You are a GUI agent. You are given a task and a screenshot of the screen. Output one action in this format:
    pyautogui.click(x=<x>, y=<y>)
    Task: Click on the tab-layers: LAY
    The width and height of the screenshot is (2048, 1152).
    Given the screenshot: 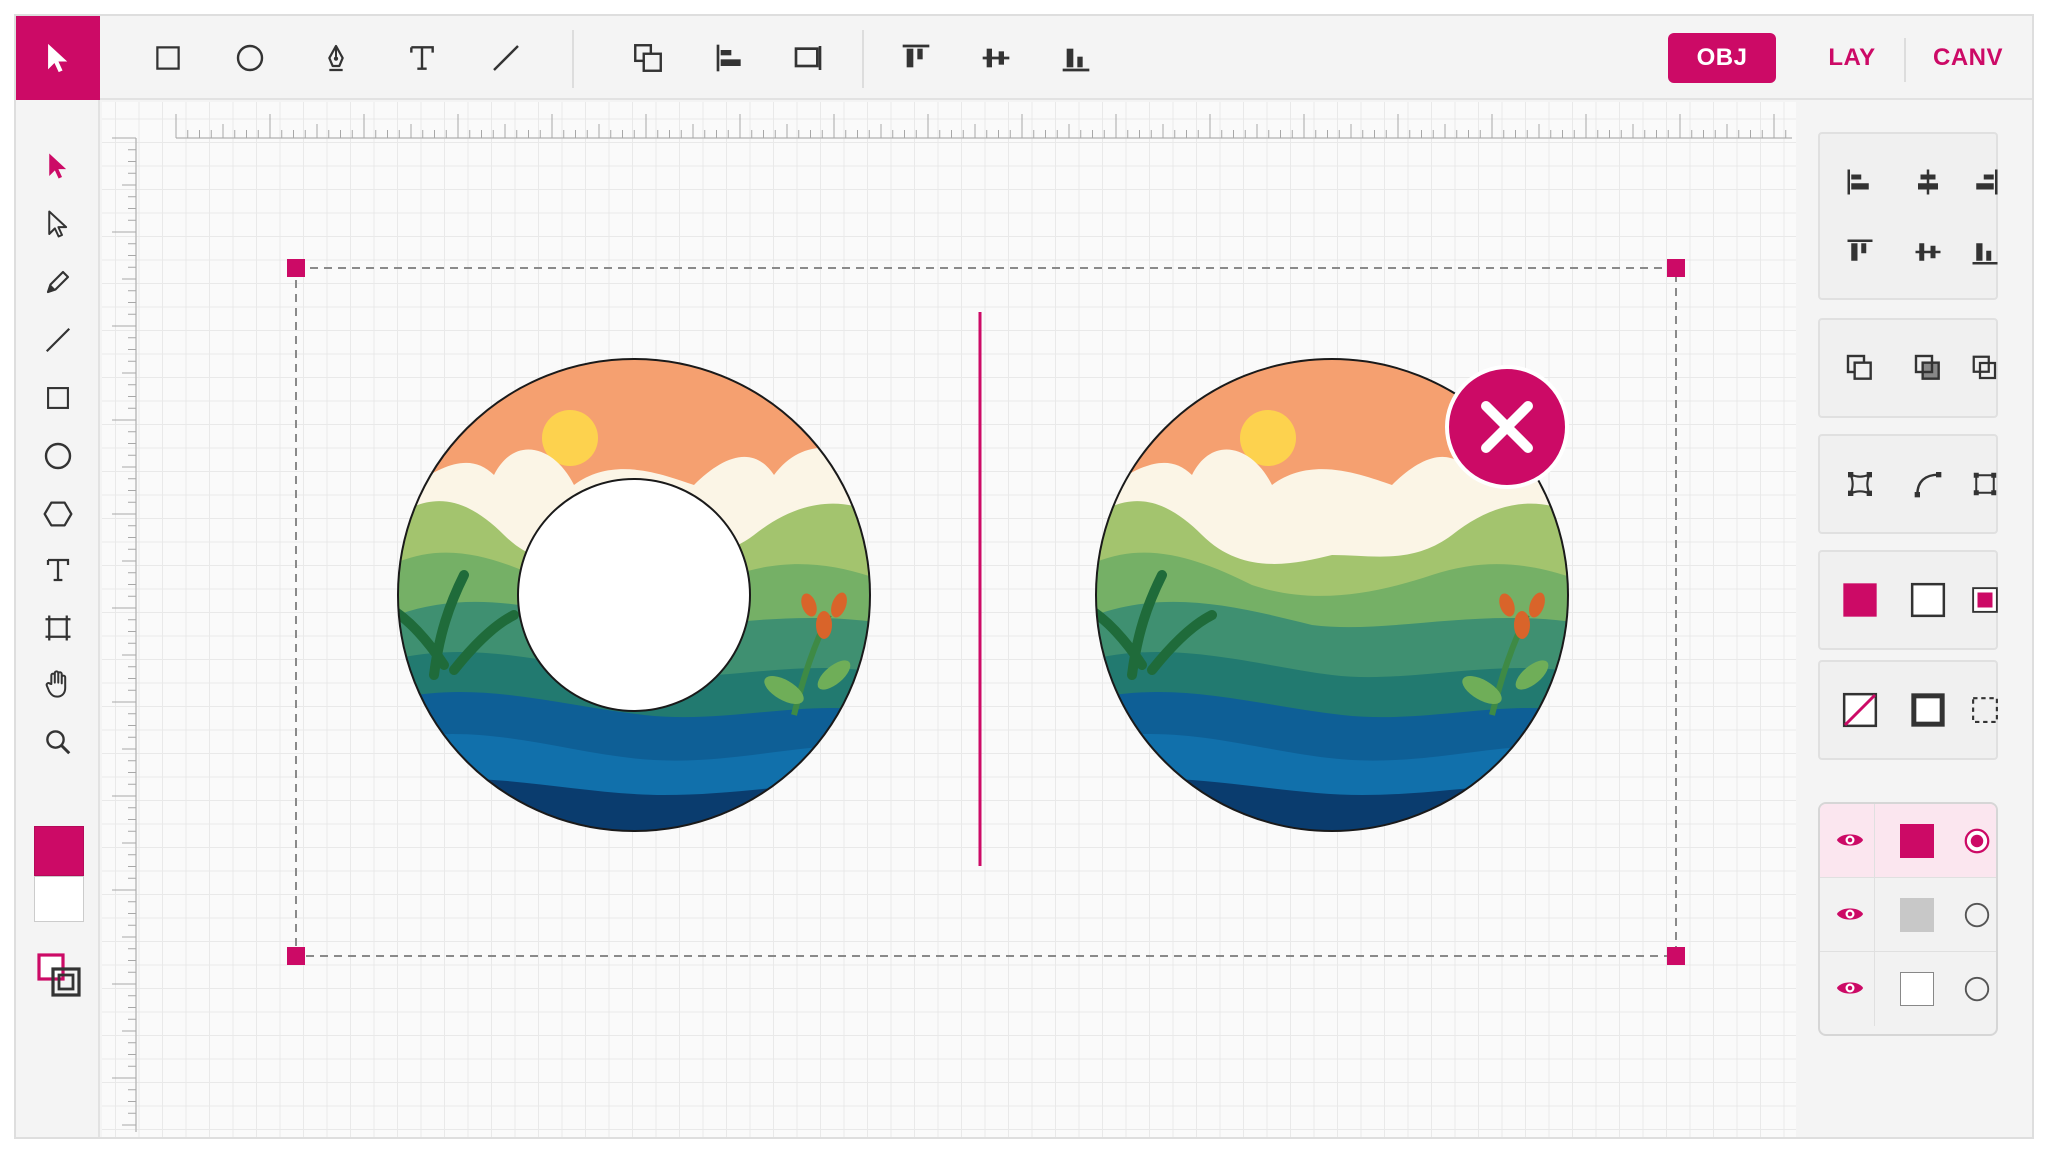 What is the action you would take?
    pyautogui.click(x=1852, y=58)
    